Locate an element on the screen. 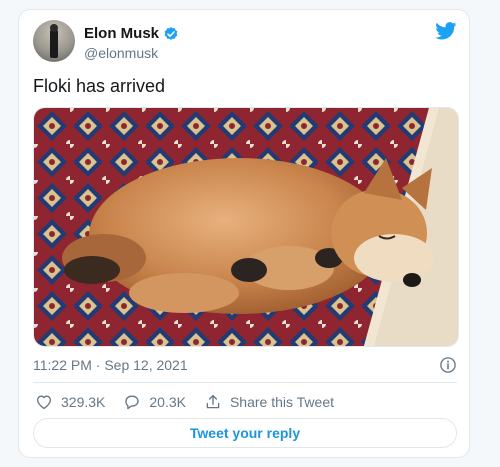  author-name: Elon Musk is located at coordinates (121, 33).